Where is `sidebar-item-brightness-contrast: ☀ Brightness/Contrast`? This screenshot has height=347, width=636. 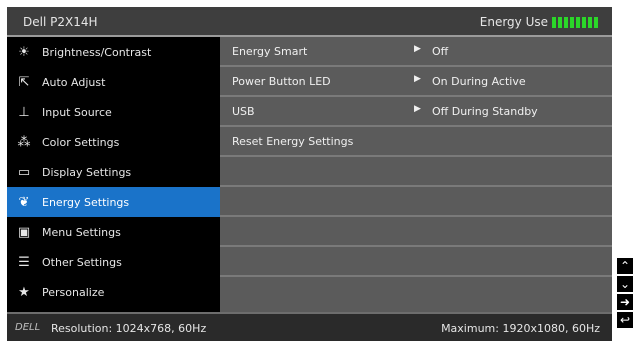
sidebar-item-brightness-contrast: ☀ Brightness/Contrast is located at coordinates (113, 52).